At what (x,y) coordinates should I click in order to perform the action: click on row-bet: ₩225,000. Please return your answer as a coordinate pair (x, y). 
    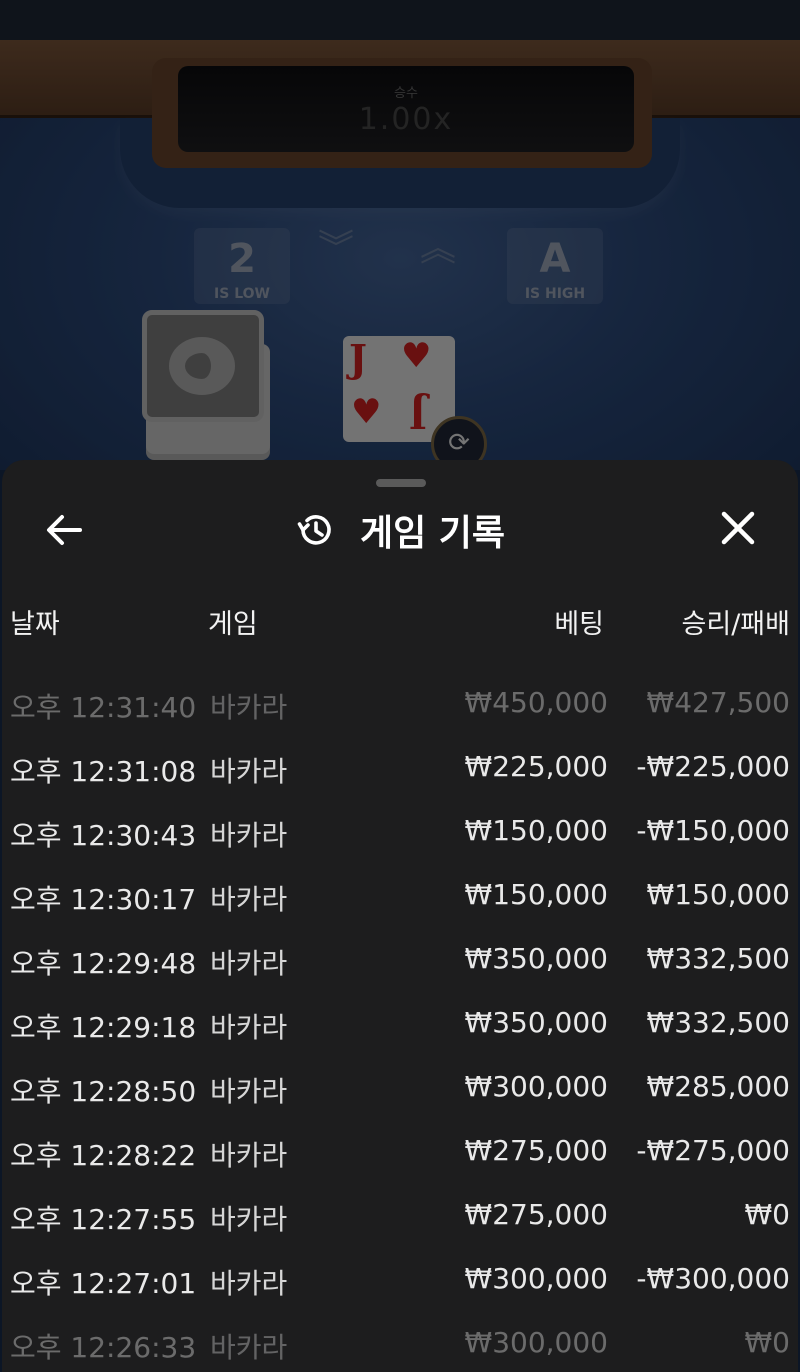
    Looking at the image, I should click on (536, 766).